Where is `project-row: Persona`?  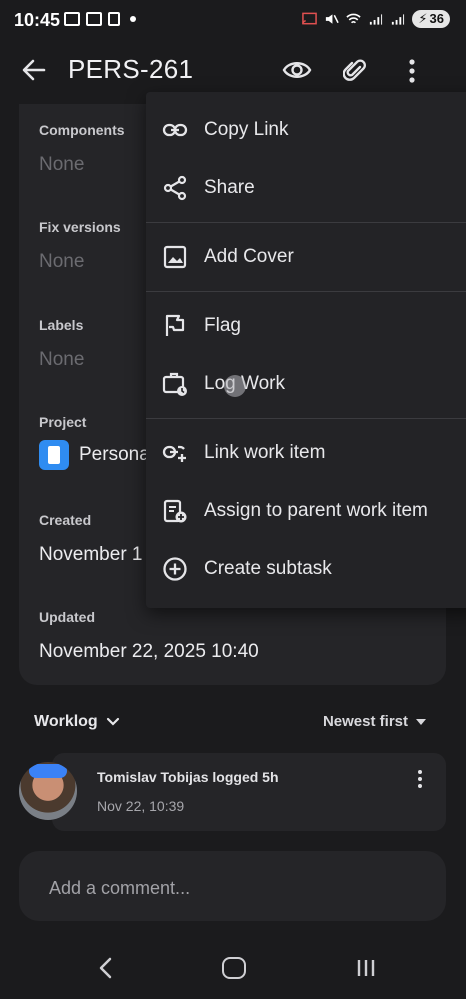 project-row: Persona is located at coordinates (94, 455).